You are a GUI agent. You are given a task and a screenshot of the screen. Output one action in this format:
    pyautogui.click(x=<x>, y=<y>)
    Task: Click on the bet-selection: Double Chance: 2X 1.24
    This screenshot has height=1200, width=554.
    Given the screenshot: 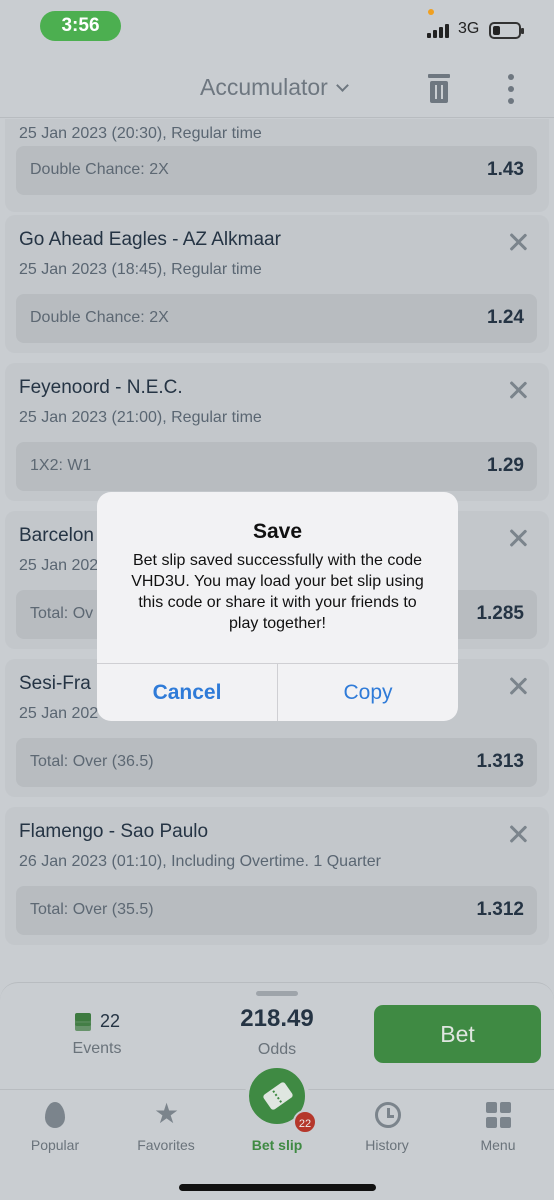 What is the action you would take?
    pyautogui.click(x=276, y=318)
    